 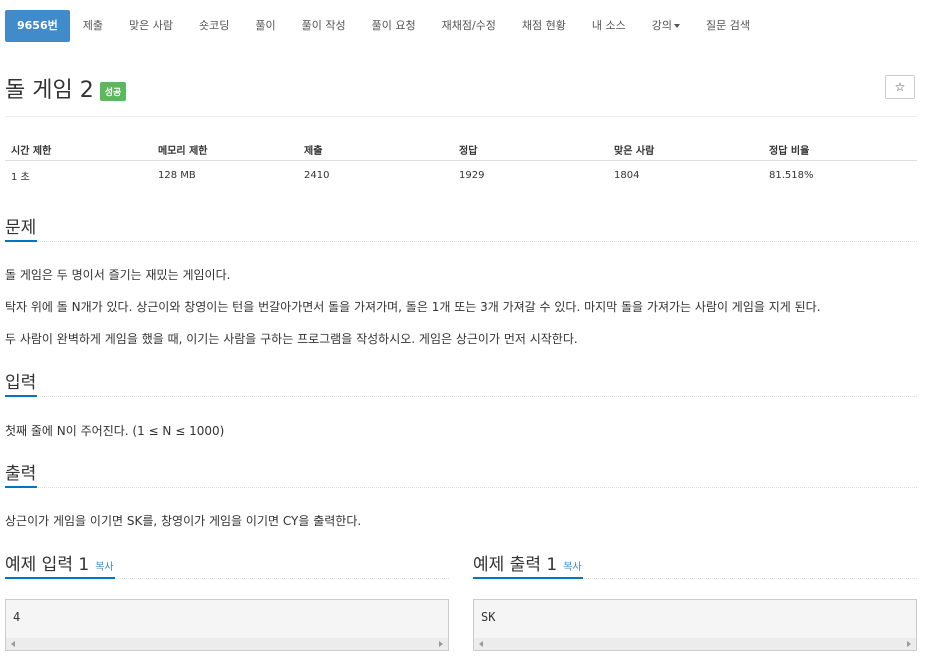 I want to click on value-accepted: 1929, so click(x=472, y=175).